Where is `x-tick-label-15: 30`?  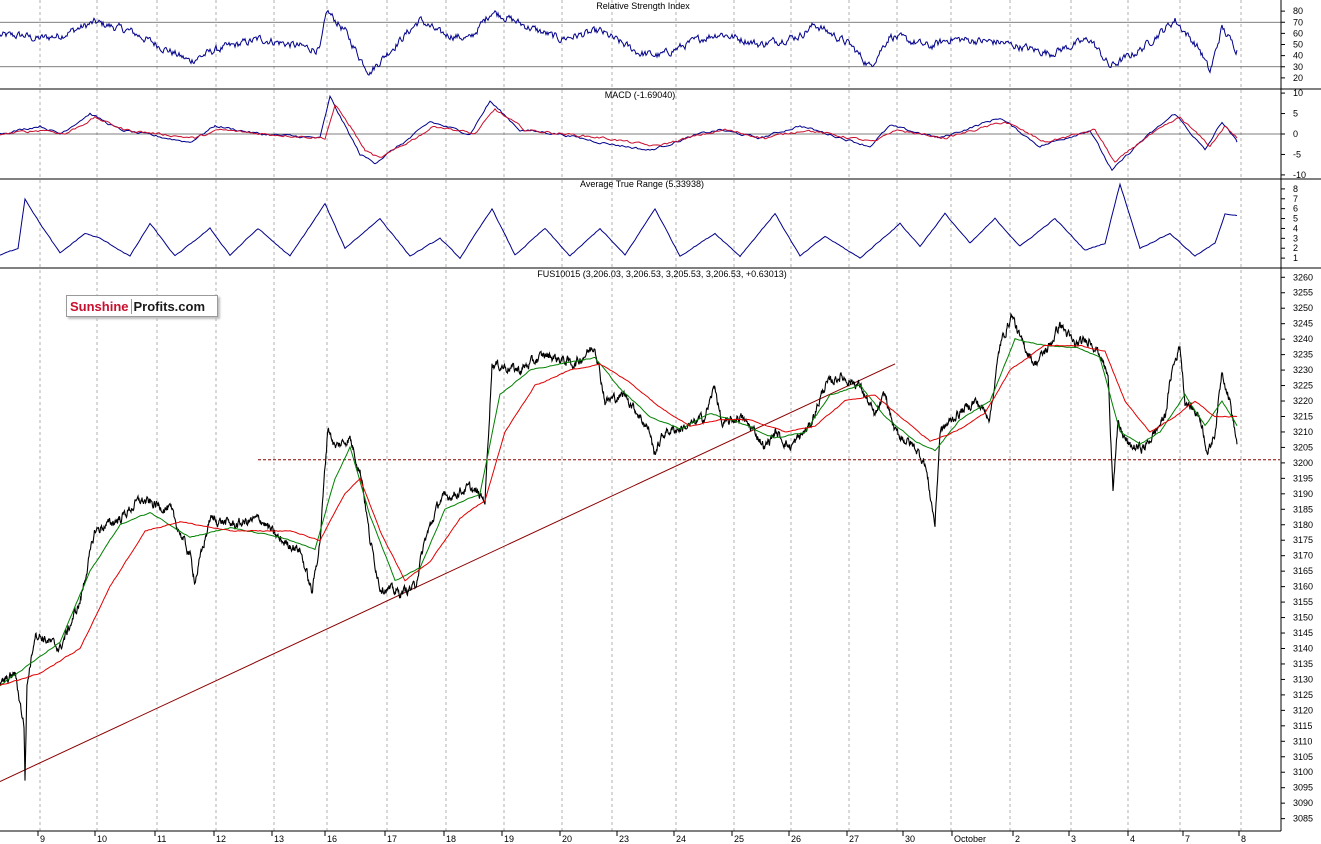 x-tick-label-15: 30 is located at coordinates (910, 839).